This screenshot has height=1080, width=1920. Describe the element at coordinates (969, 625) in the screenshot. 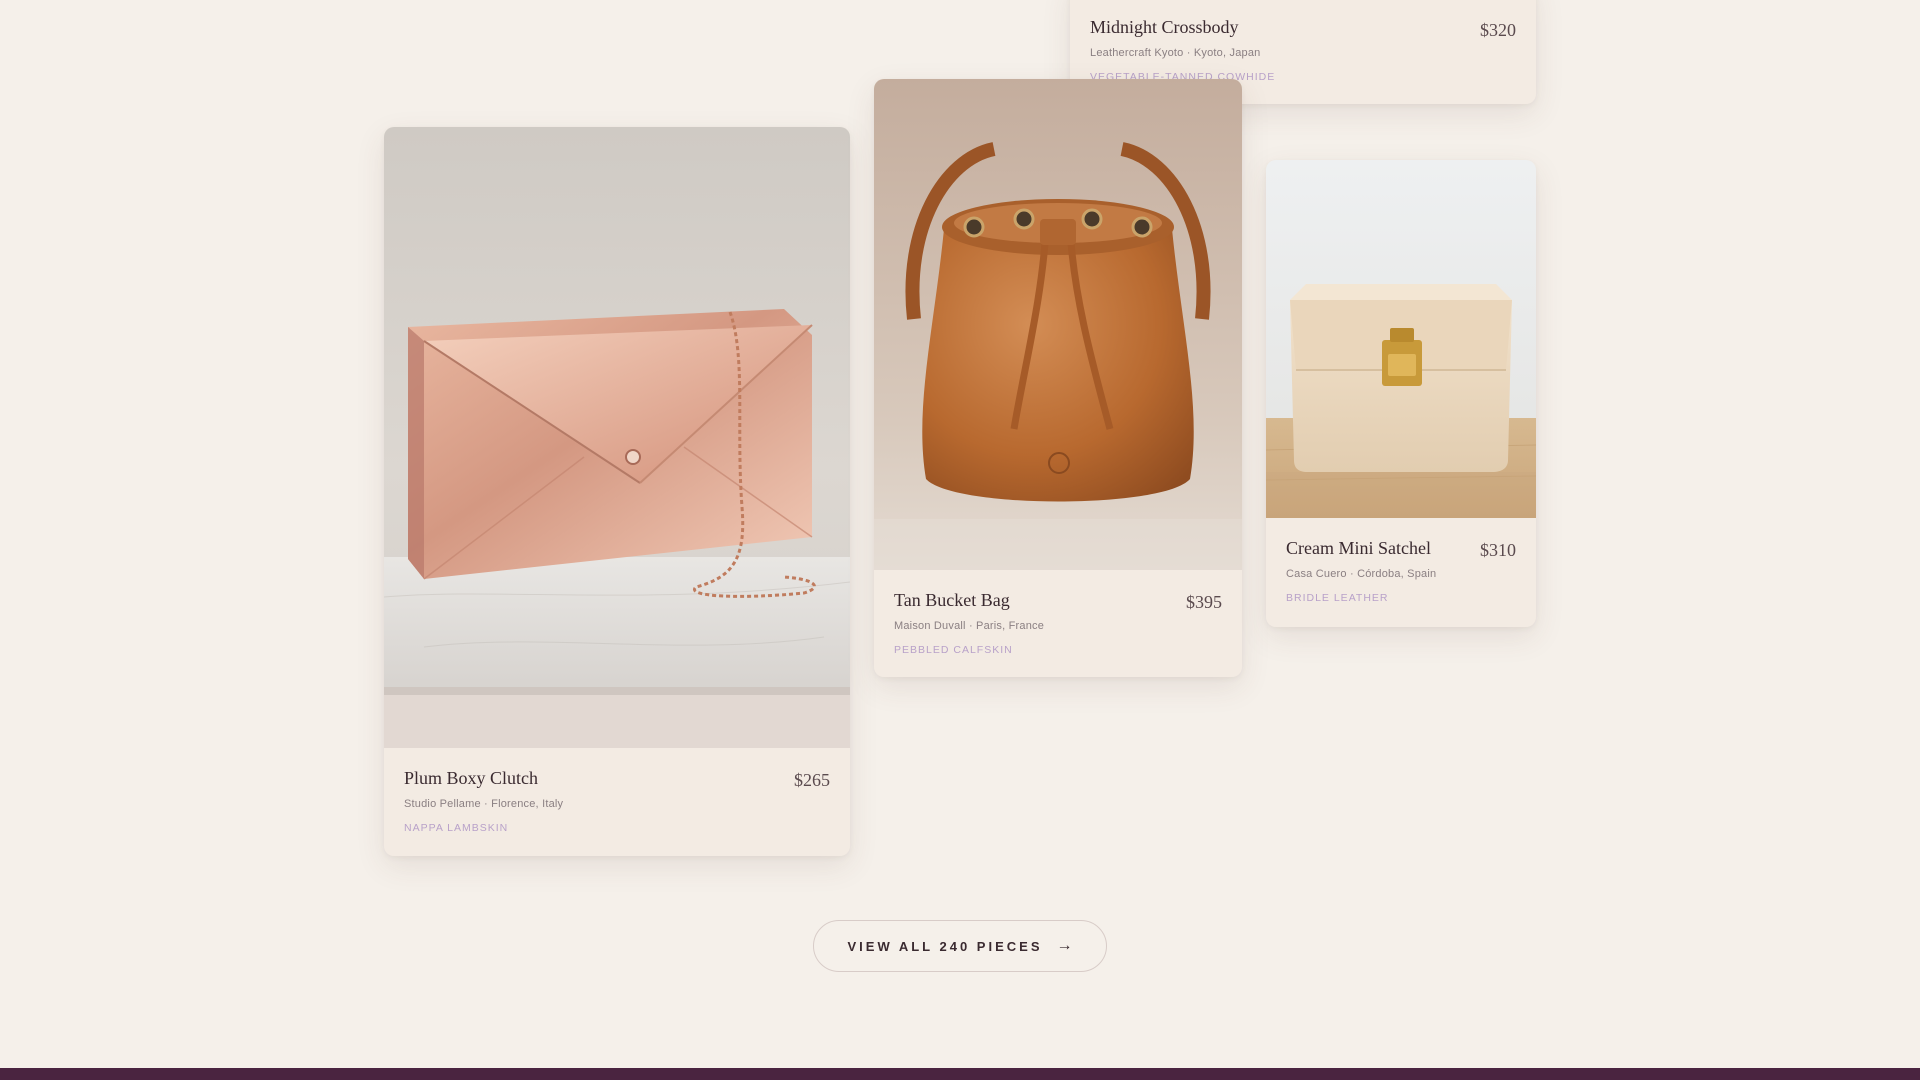

I see `product-maker: Maison Duvall · Paris, France` at that location.